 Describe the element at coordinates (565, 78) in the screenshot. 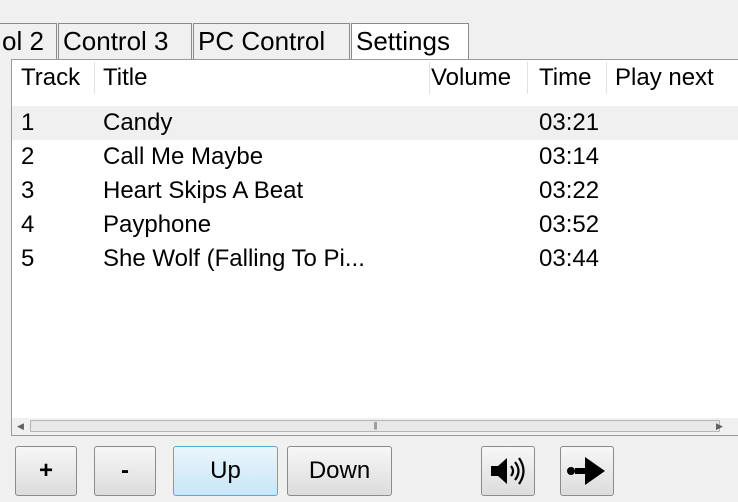

I see `column-header-time: Time` at that location.